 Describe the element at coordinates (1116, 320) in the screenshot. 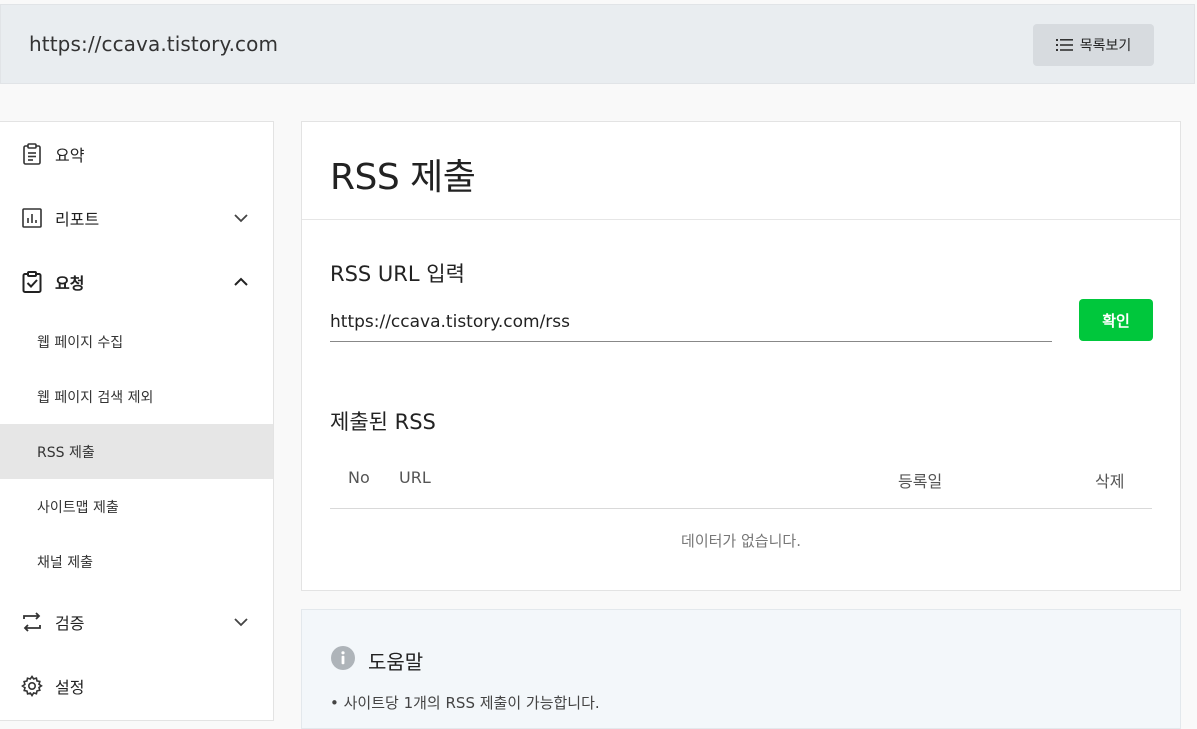

I see `confirm-button: 확인` at that location.